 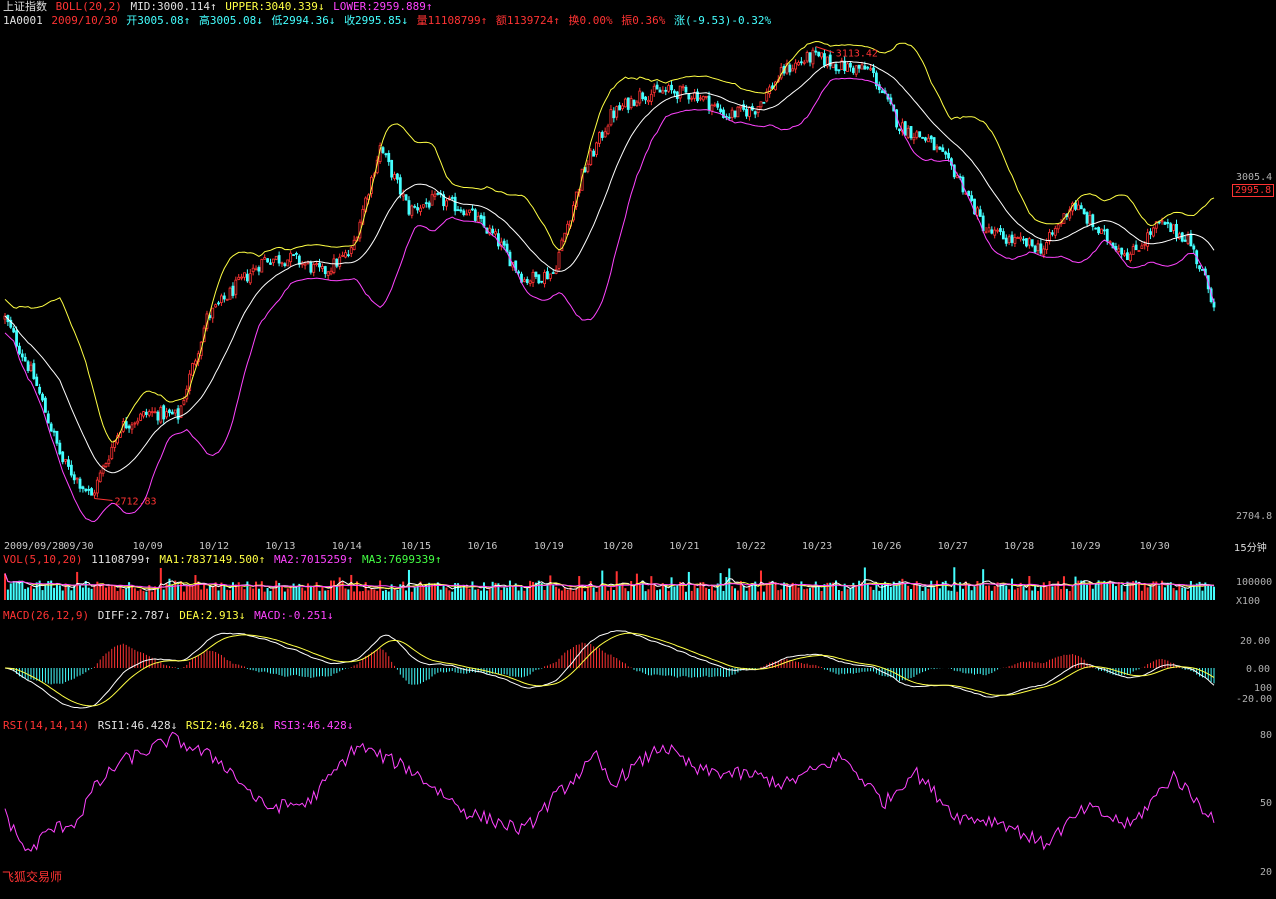 I want to click on low-marker-label: 2712.83, so click(x=135, y=501).